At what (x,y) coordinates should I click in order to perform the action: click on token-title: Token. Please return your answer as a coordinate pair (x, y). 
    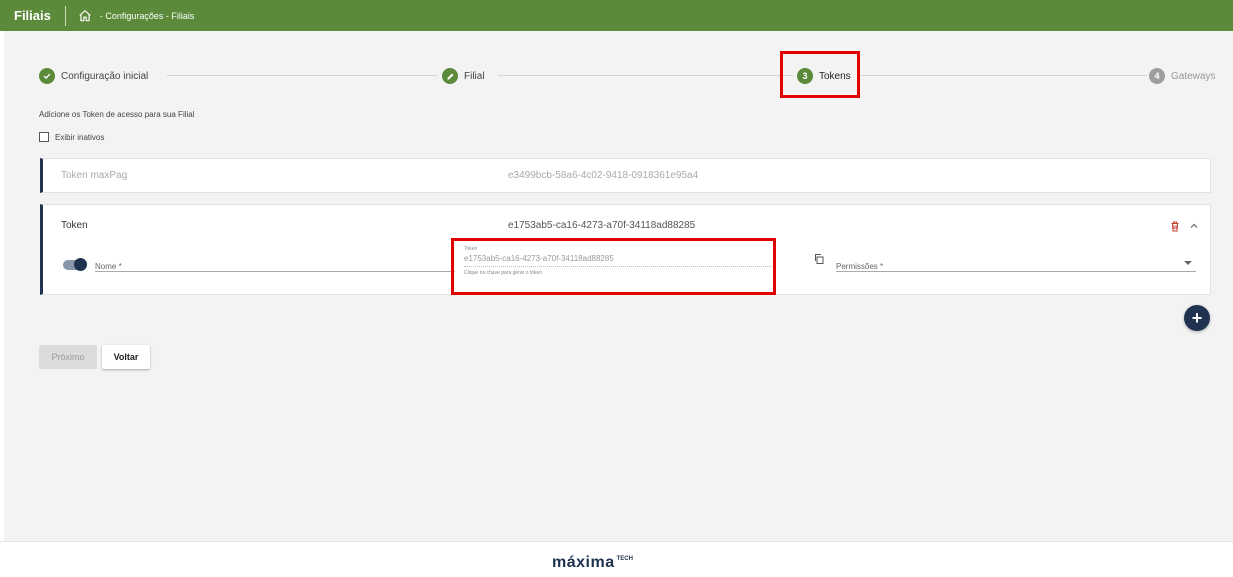
    Looking at the image, I should click on (74, 225).